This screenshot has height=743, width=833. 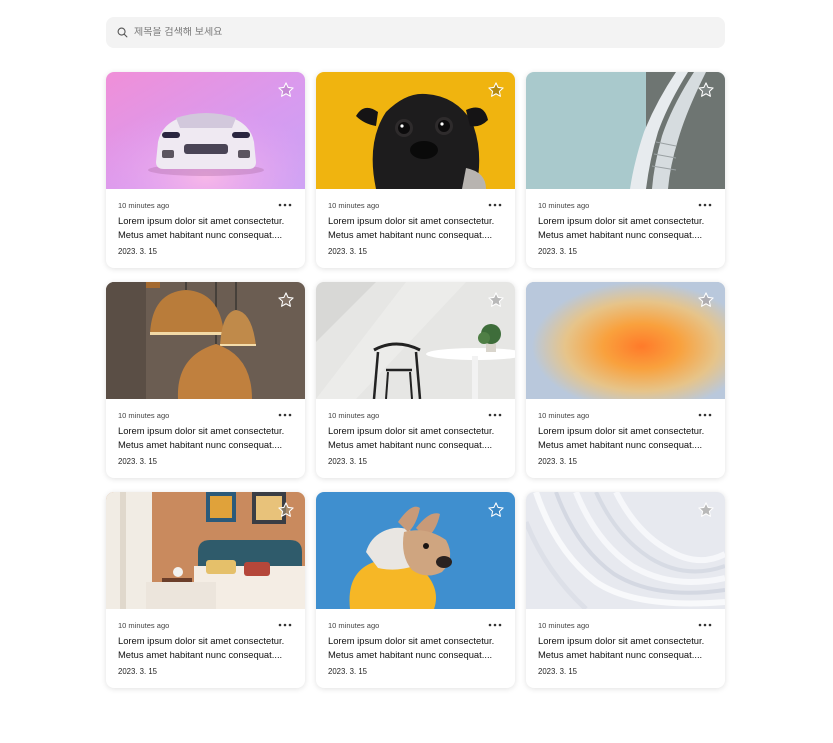 I want to click on search-input, so click(x=414, y=32).